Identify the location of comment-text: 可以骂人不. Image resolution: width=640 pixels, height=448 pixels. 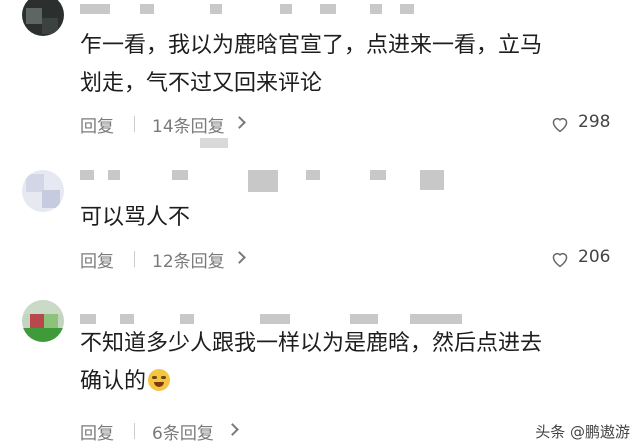
(350, 218).